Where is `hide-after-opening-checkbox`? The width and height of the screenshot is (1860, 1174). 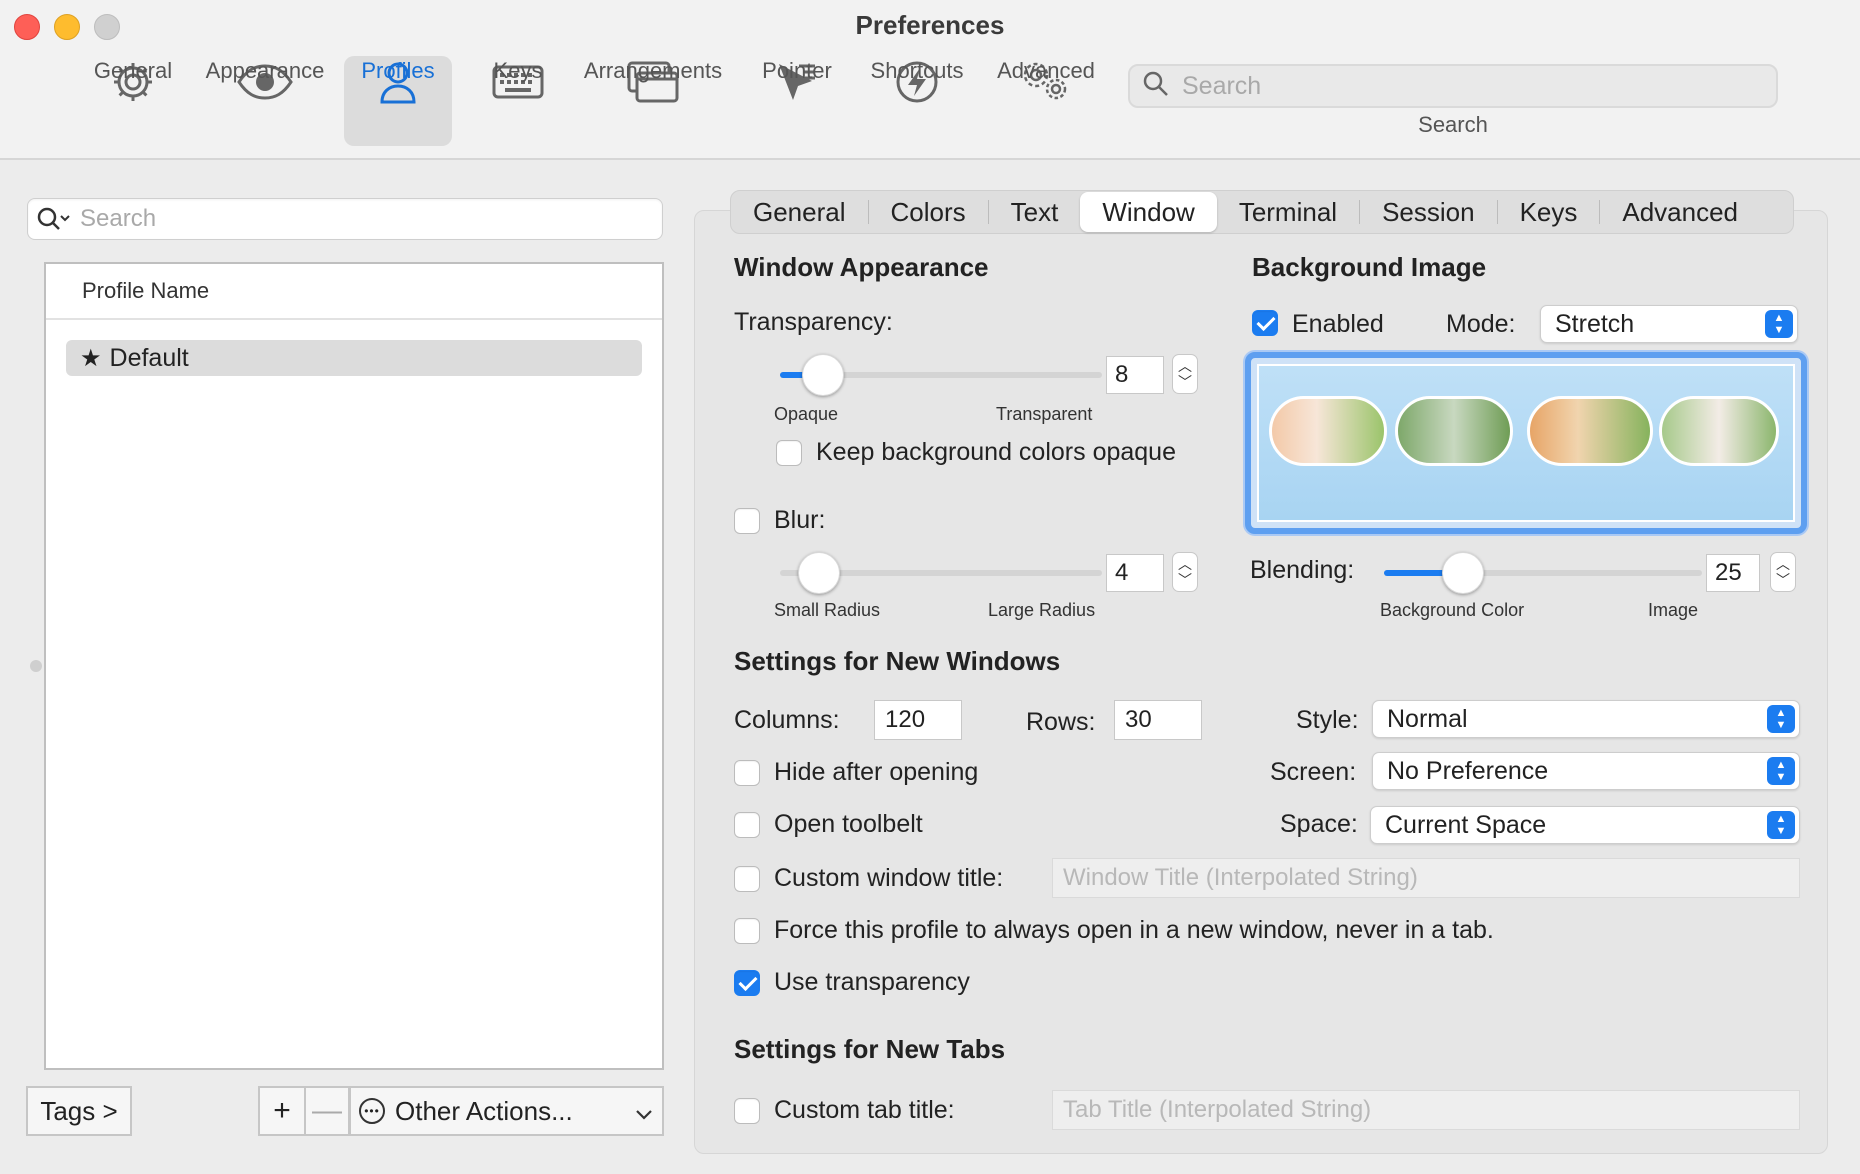 hide-after-opening-checkbox is located at coordinates (747, 773).